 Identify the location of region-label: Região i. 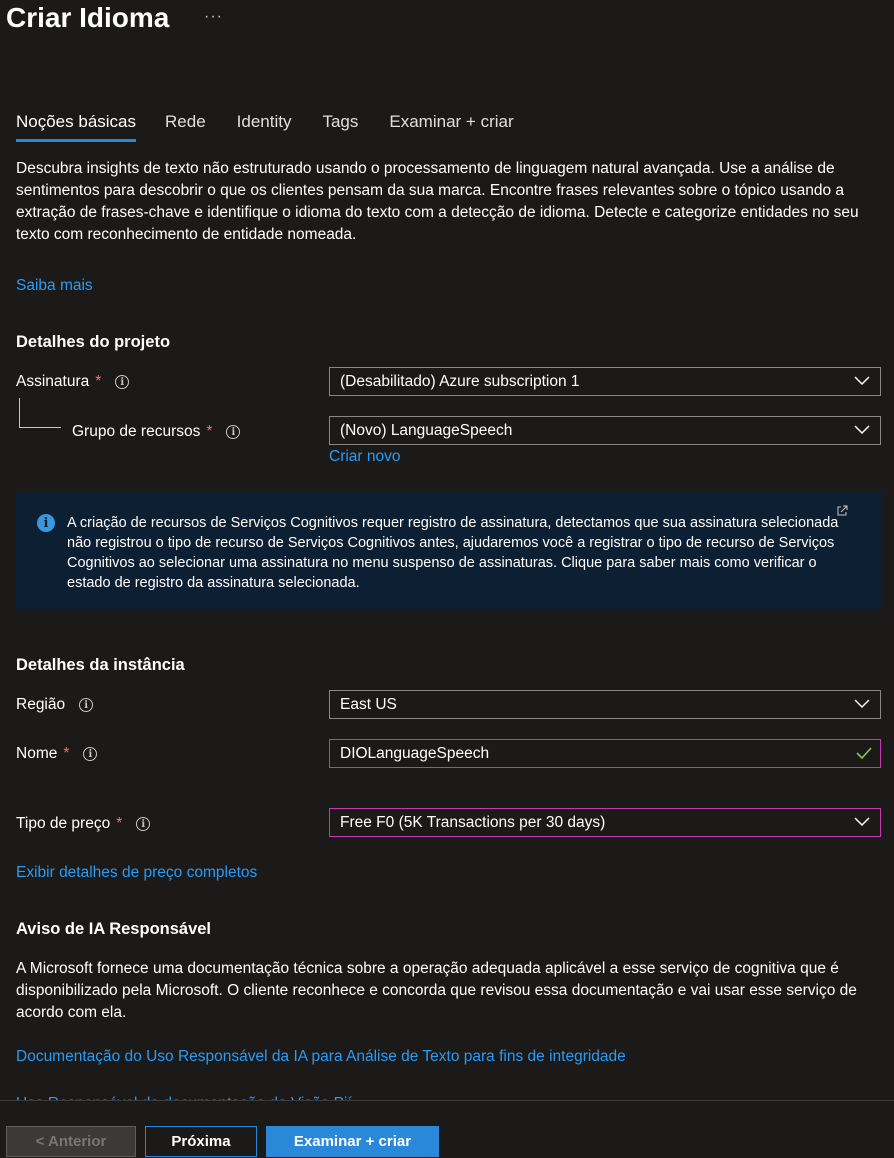
(55, 705).